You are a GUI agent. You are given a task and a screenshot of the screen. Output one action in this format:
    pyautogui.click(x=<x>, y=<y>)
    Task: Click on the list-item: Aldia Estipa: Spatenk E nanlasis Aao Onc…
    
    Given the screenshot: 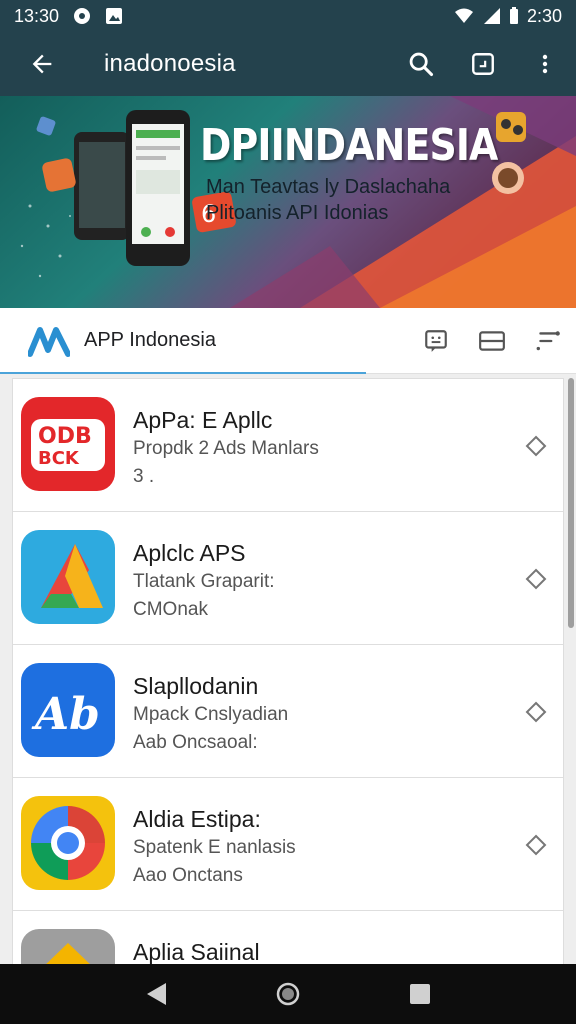 What is the action you would take?
    pyautogui.click(x=288, y=844)
    